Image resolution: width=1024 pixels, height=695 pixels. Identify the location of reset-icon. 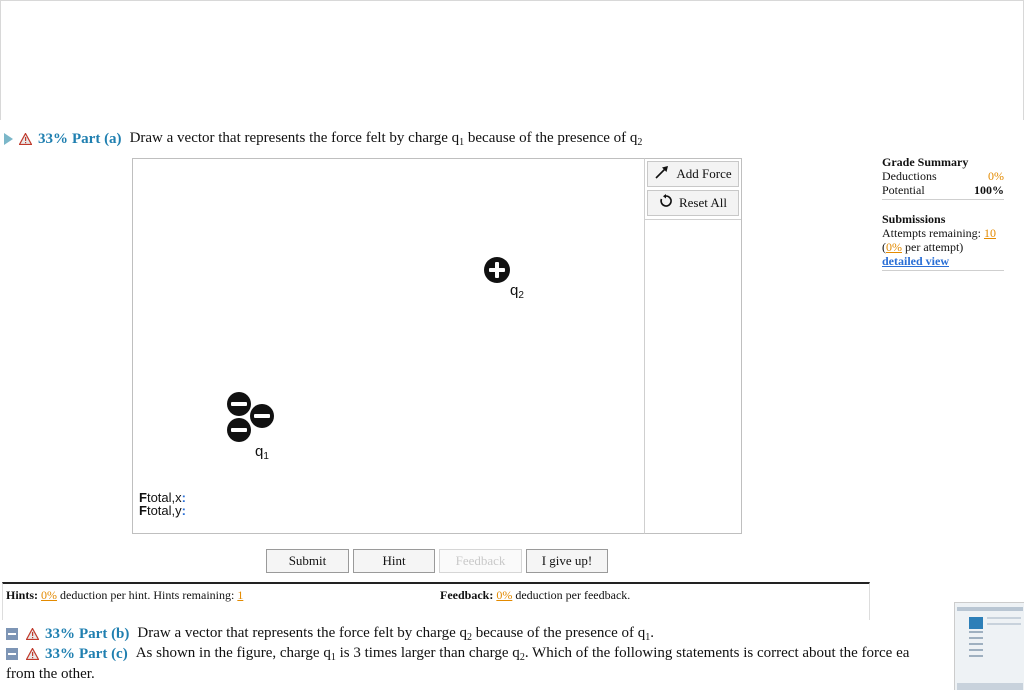
(666, 203).